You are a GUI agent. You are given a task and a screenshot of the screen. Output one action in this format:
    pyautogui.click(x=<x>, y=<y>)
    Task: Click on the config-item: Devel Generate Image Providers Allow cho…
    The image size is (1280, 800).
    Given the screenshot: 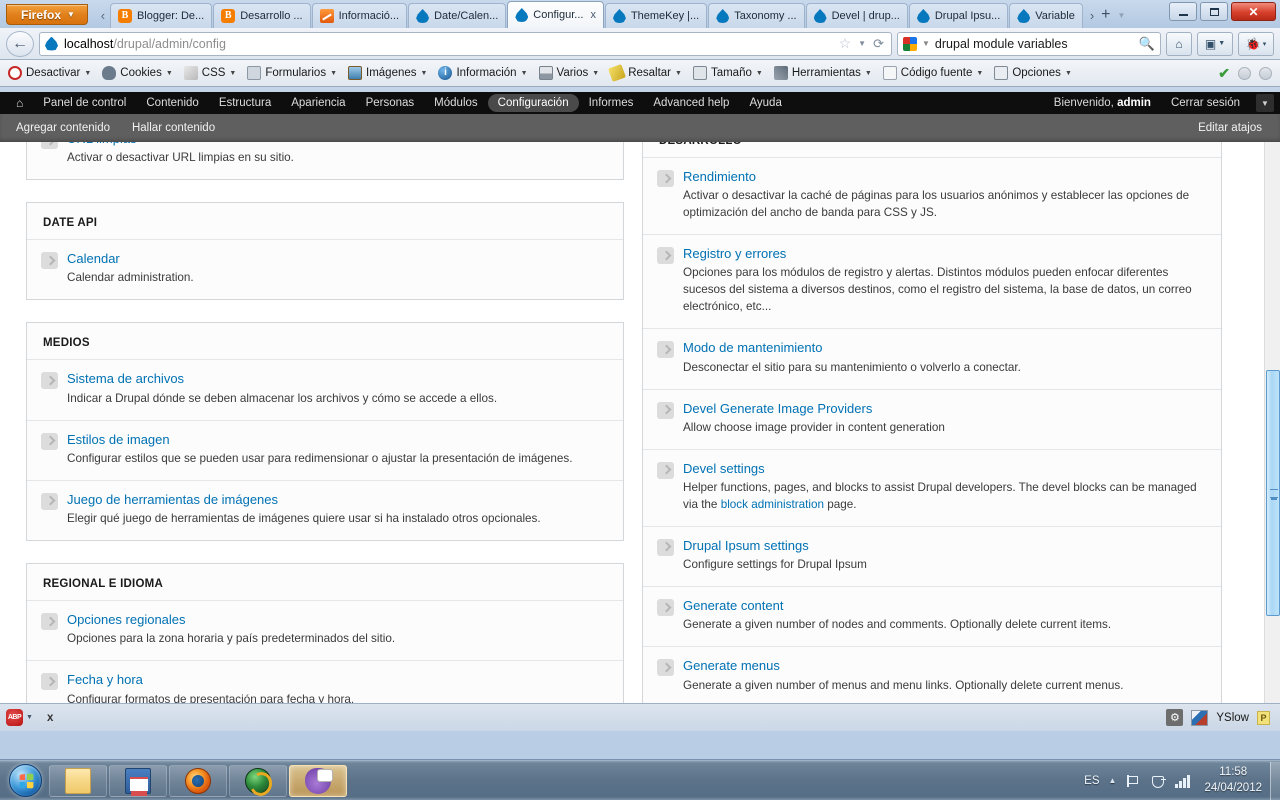 What is the action you would take?
    pyautogui.click(x=932, y=418)
    